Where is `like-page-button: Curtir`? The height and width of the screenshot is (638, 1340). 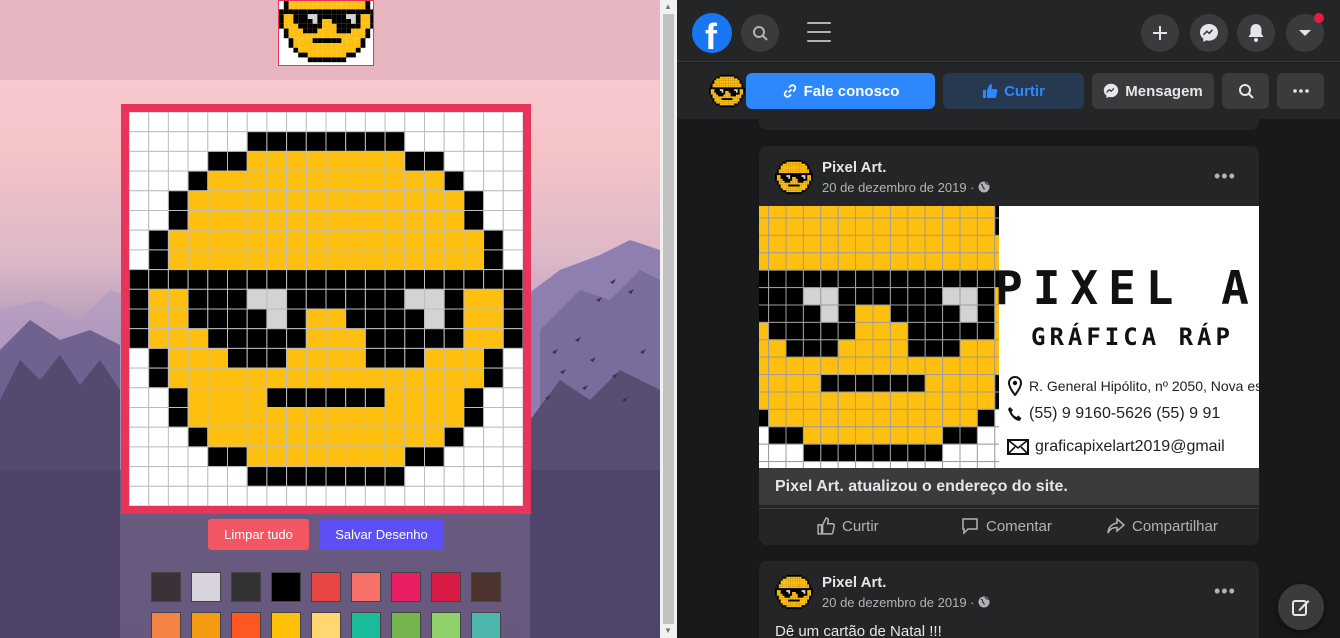 like-page-button: Curtir is located at coordinates (1013, 91).